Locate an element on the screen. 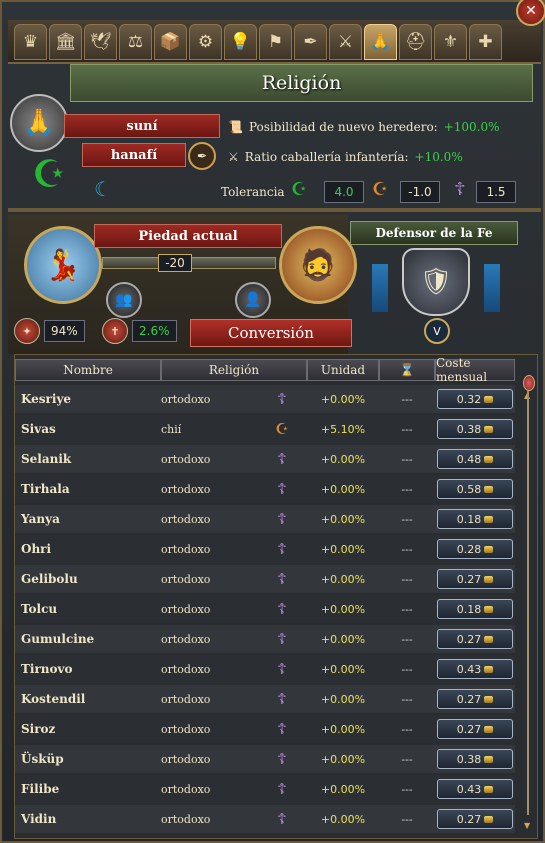 This screenshot has width=545, height=843. province-name: Kostendil is located at coordinates (88, 699).